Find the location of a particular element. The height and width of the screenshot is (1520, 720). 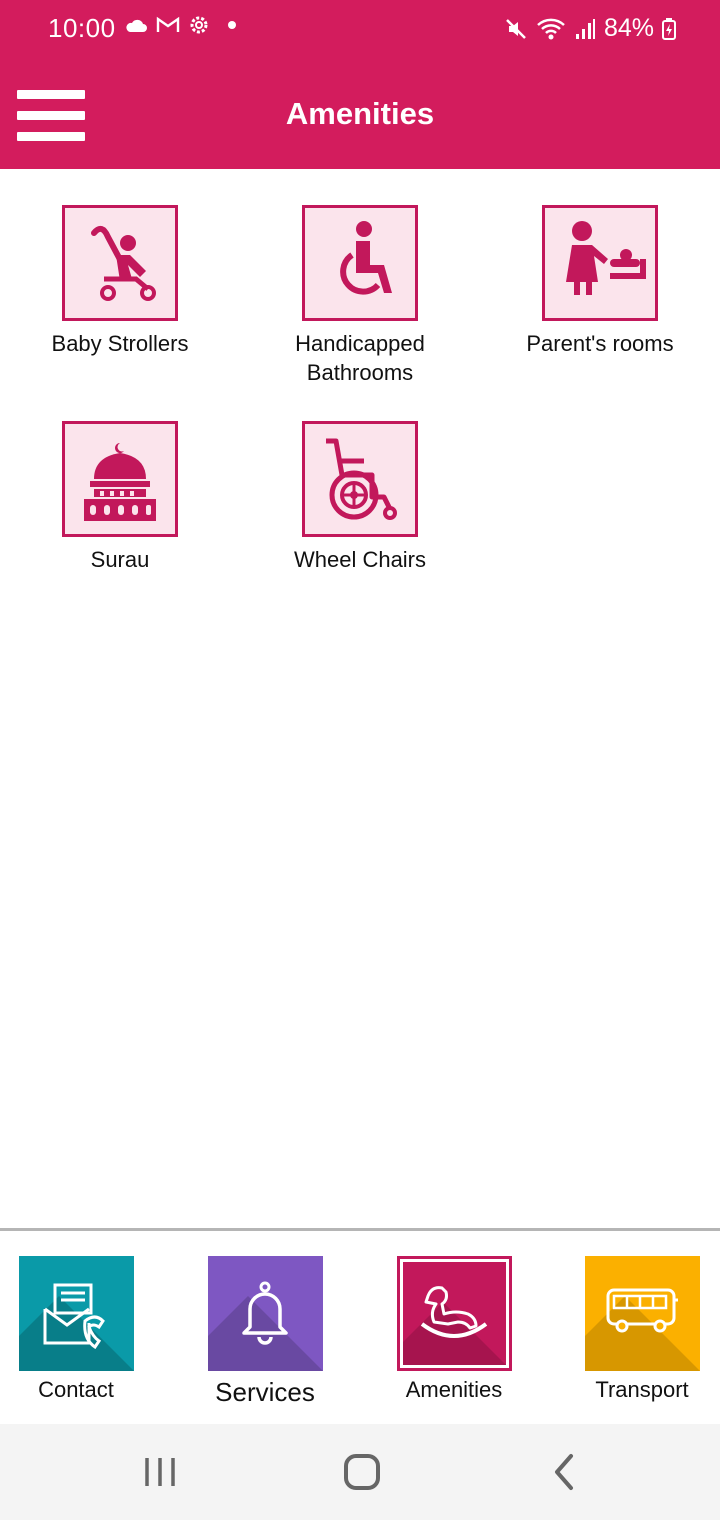

wheelchair-icon is located at coordinates (361, 479).